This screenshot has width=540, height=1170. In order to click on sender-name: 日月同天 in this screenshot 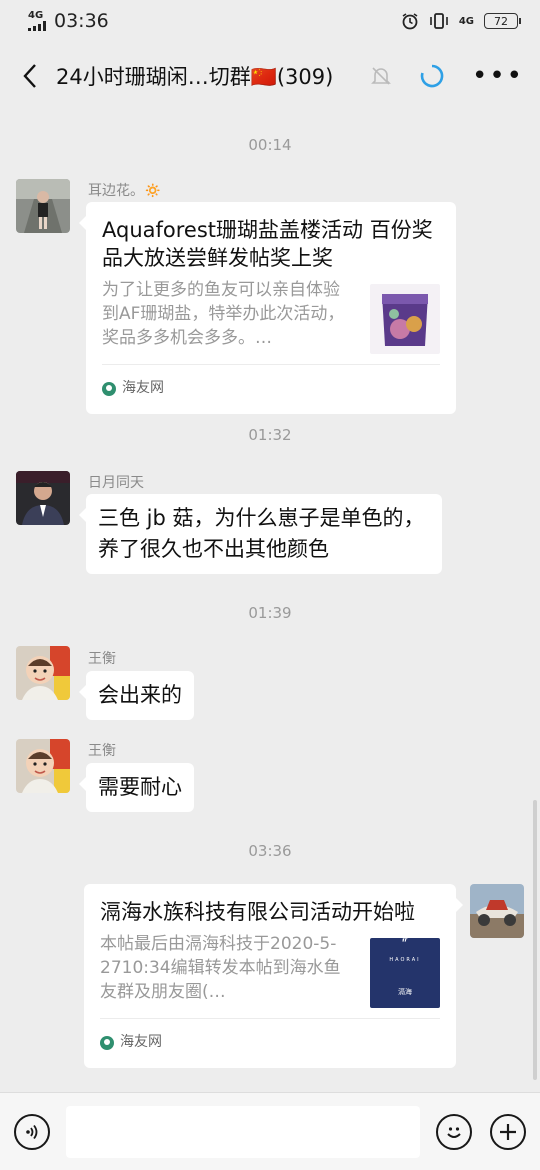, I will do `click(116, 483)`.